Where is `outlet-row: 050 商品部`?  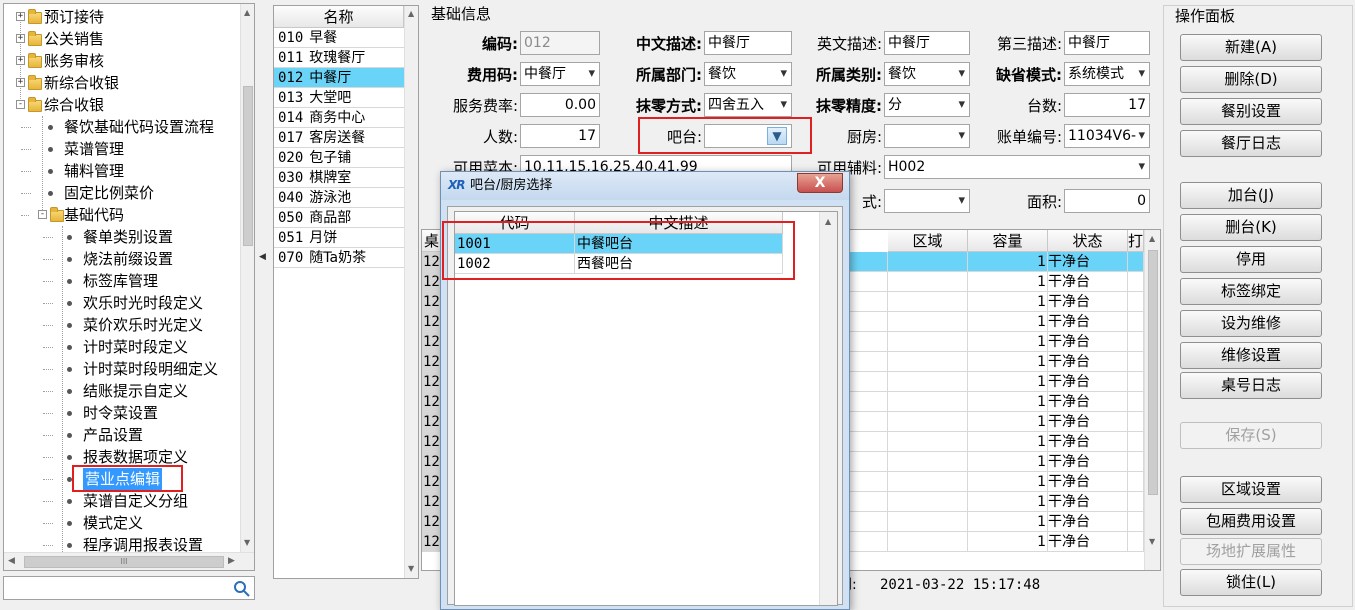 outlet-row: 050 商品部 is located at coordinates (339, 218).